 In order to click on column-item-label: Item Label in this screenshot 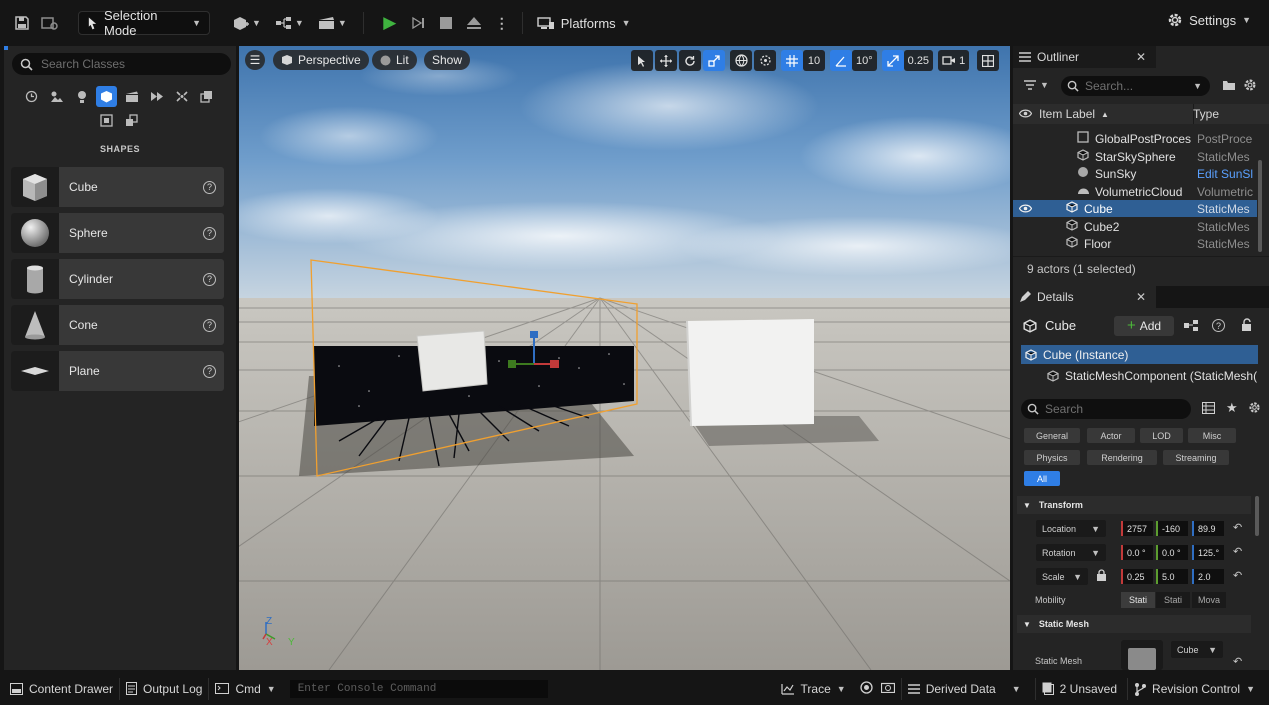, I will do `click(1067, 114)`.